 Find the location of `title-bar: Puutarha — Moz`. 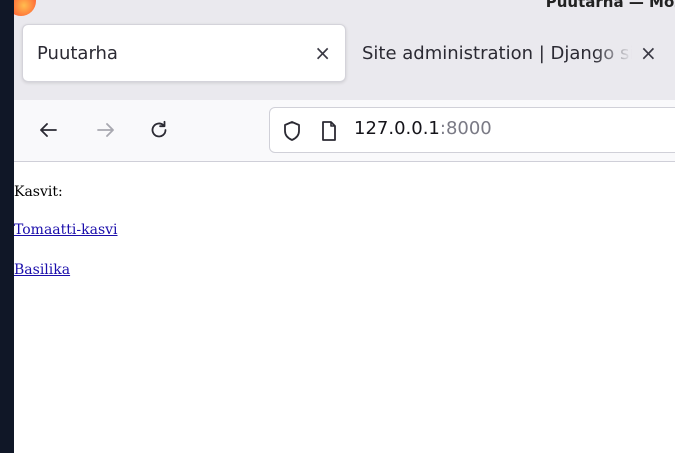

title-bar: Puutarha — Moz is located at coordinates (344, 9).